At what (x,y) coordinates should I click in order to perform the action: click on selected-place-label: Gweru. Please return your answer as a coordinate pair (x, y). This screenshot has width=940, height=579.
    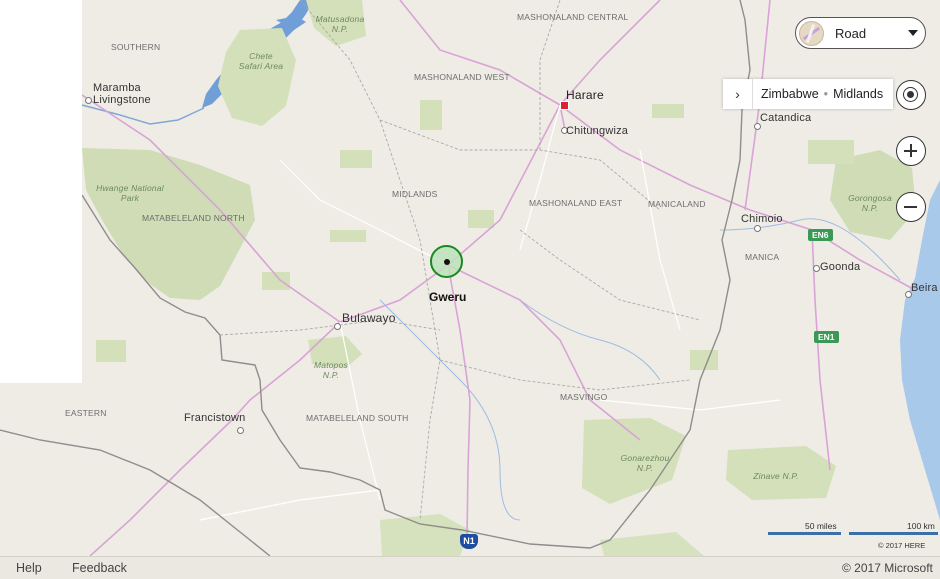
    Looking at the image, I should click on (447, 297).